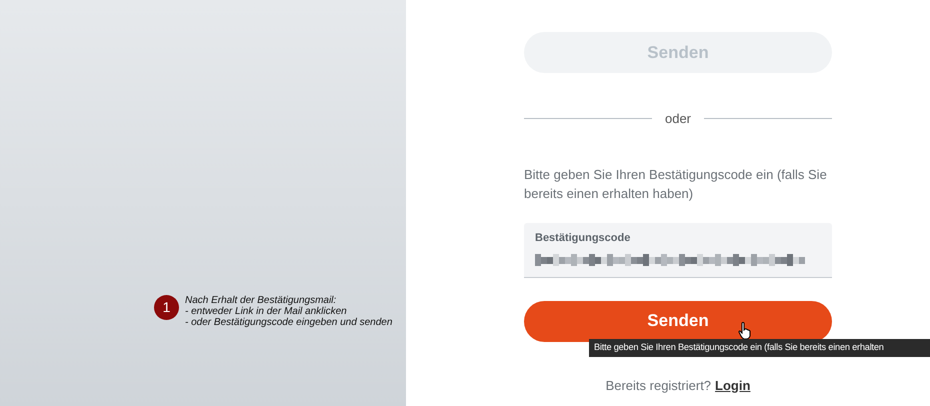  Describe the element at coordinates (583, 238) in the screenshot. I see `field-label: Bestätigungscode` at that location.